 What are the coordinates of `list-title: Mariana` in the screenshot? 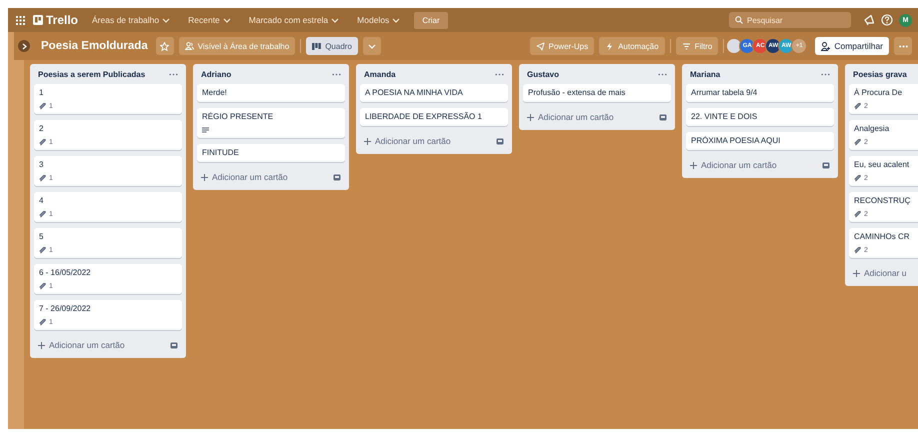 It's located at (705, 74).